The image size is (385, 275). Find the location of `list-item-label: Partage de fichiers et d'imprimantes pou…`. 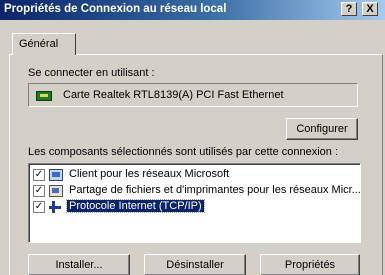

list-item-label: Partage de fichiers et d'imprimantes pou… is located at coordinates (215, 190).